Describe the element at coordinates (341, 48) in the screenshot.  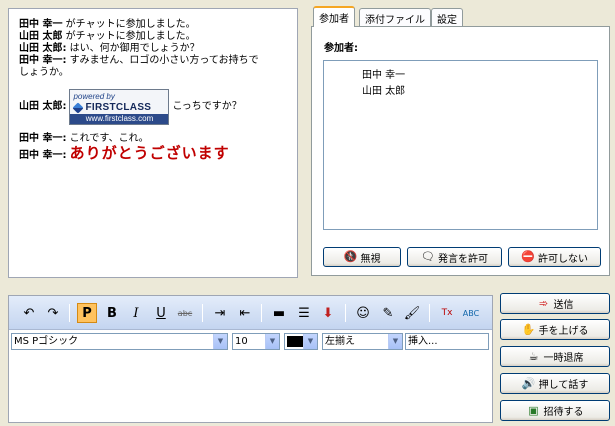
I see `participants-heading: 参加者:` at that location.